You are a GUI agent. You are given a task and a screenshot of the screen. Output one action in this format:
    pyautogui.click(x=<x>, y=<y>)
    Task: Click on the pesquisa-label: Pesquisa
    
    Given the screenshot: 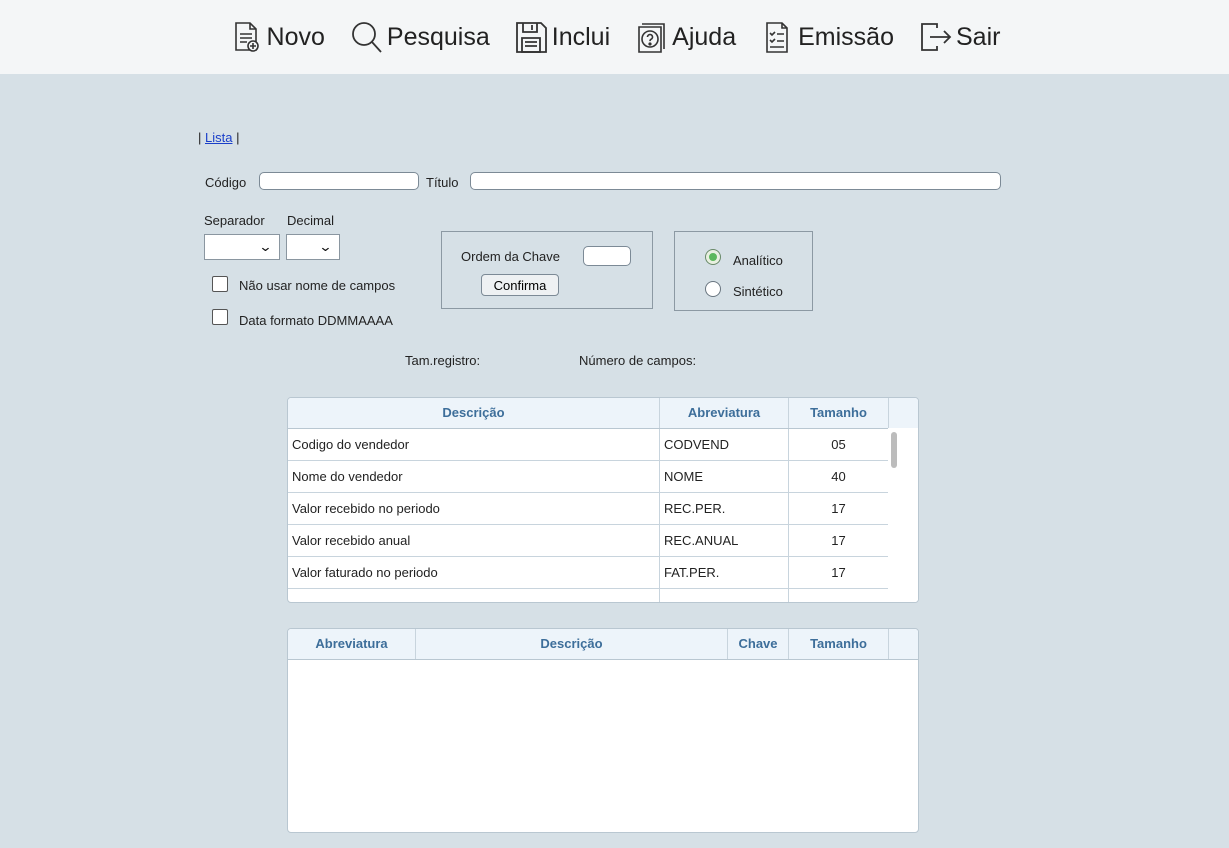 What is the action you would take?
    pyautogui.click(x=438, y=36)
    